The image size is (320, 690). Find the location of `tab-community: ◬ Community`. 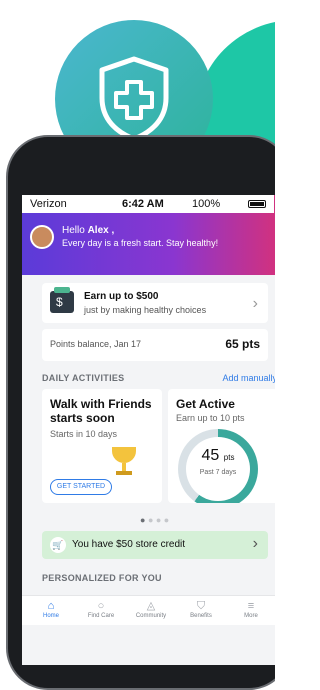

tab-community: ◬ Community is located at coordinates (151, 609).